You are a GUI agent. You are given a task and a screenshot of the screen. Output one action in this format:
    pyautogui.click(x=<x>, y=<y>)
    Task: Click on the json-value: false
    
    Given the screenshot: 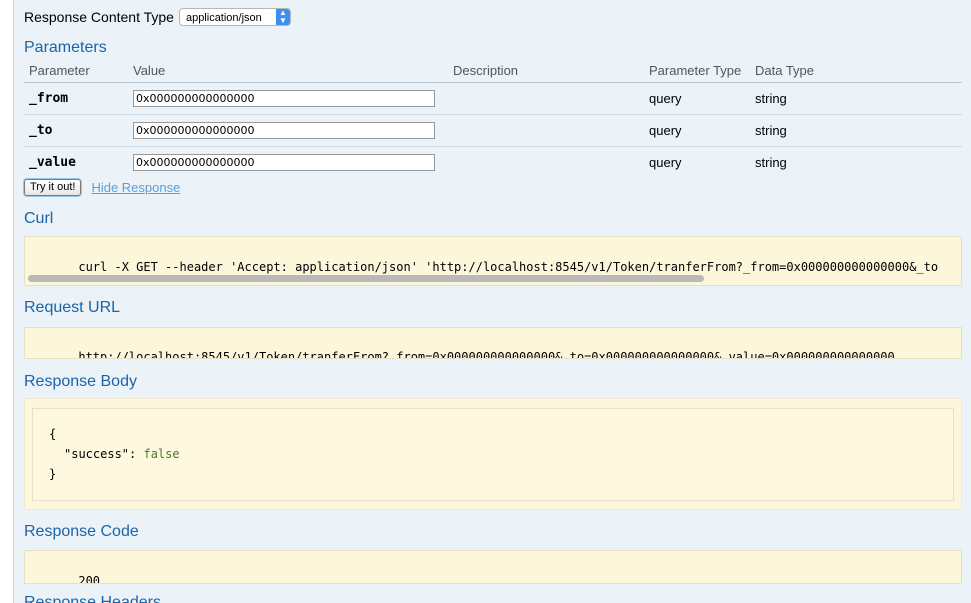 What is the action you would take?
    pyautogui.click(x=161, y=454)
    